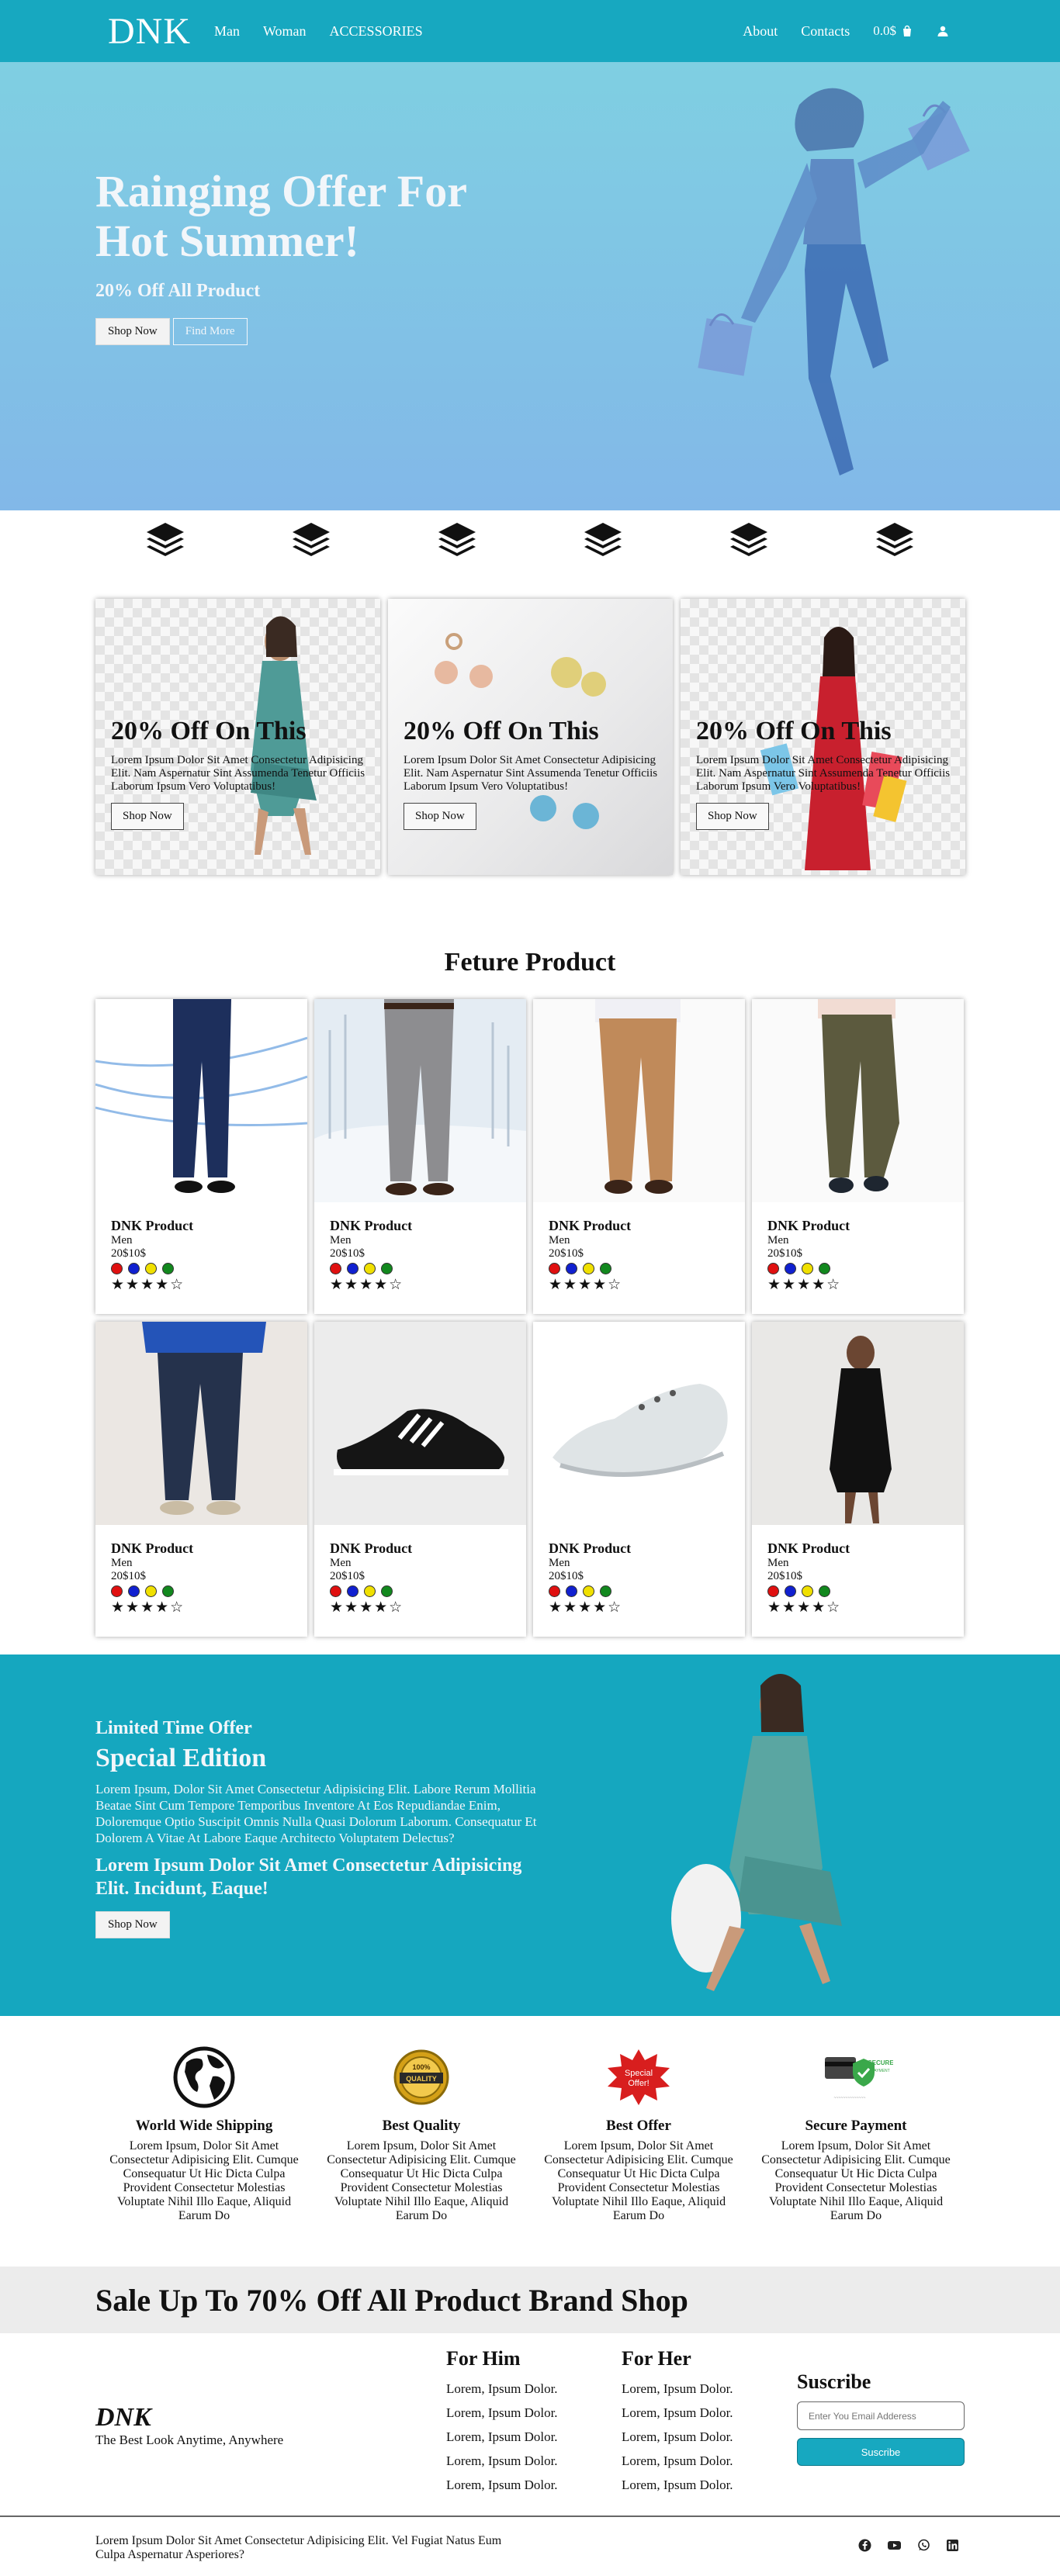 This screenshot has width=1060, height=2576. Describe the element at coordinates (881, 2452) in the screenshot. I see `subscribe-button: Suscribe` at that location.